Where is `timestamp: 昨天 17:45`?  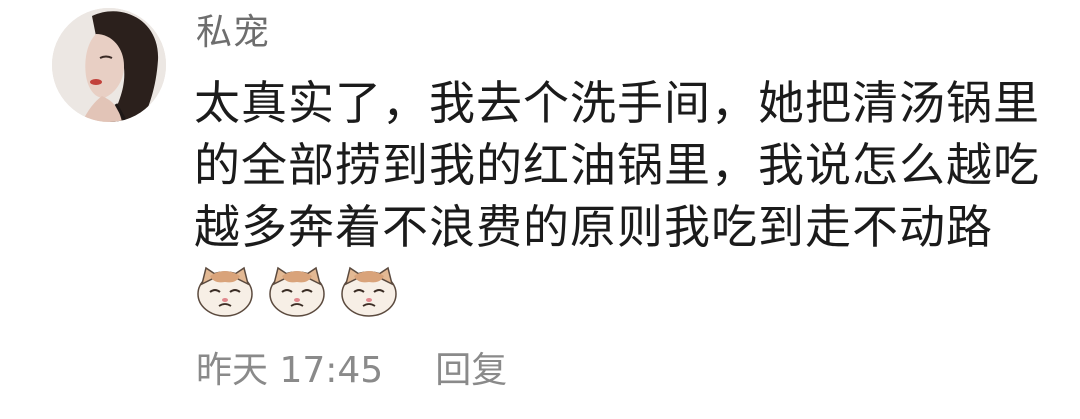
timestamp: 昨天 17:45 is located at coordinates (290, 370).